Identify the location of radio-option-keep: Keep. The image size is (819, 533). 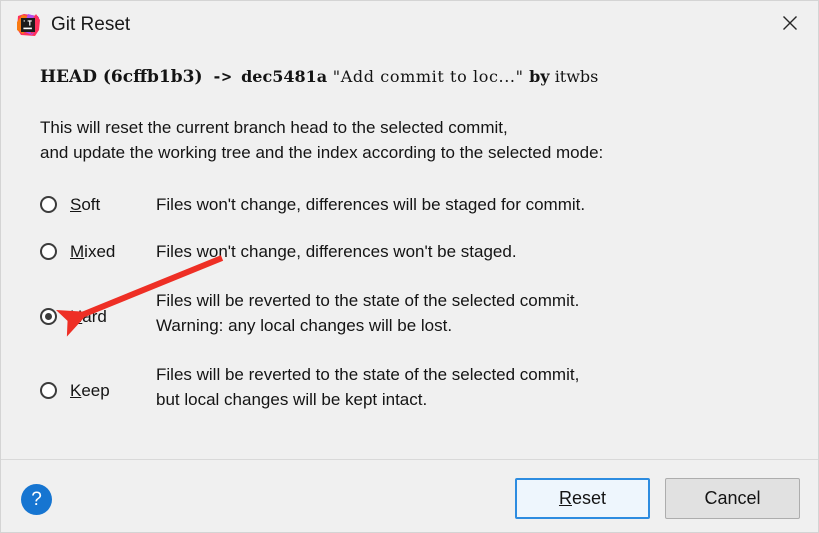
(98, 390).